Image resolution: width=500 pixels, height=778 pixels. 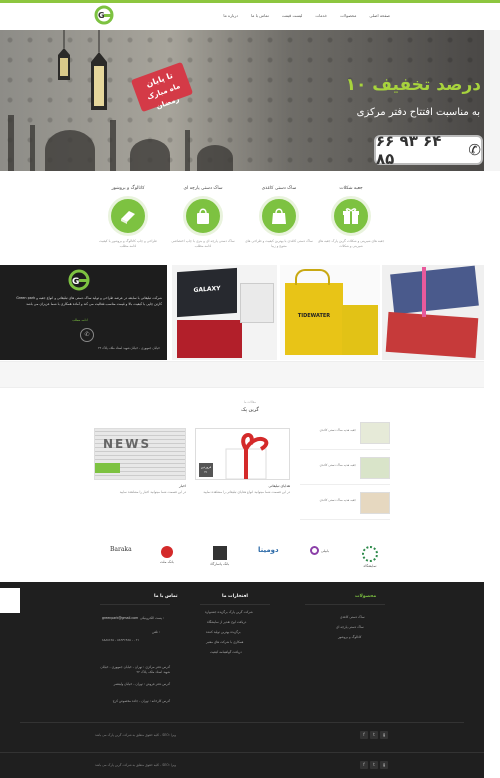 What do you see at coordinates (226, 652) in the screenshot?
I see `footer-honor-item: دریافت گواهینامه کیفیت` at bounding box center [226, 652].